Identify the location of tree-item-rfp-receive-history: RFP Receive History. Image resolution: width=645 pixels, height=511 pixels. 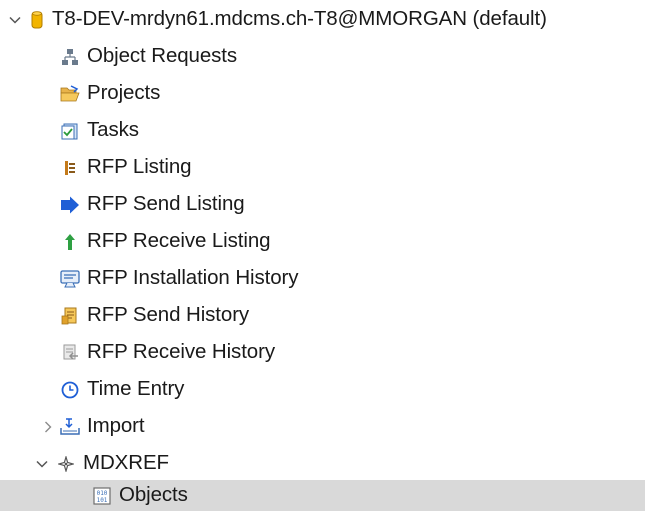
(322, 352).